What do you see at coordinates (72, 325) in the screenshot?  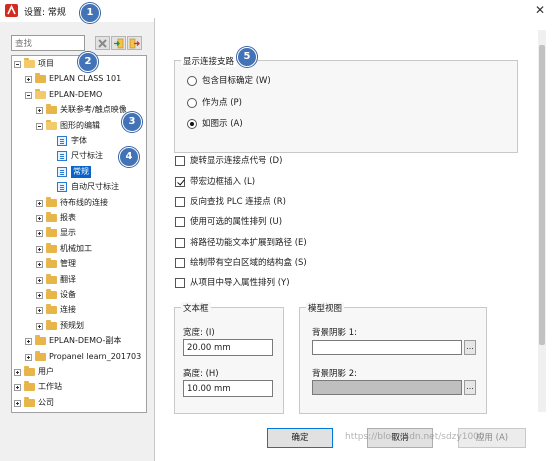 I see `tree-item-label: 预规划` at bounding box center [72, 325].